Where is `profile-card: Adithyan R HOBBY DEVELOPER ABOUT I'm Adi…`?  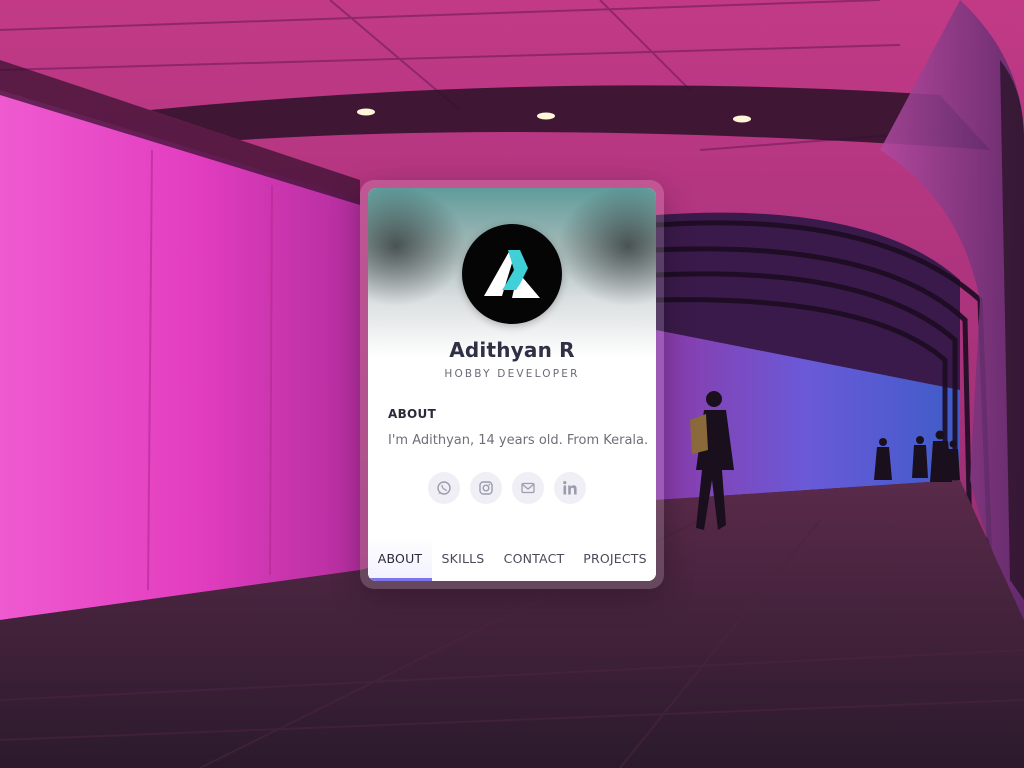
profile-card: Adithyan R HOBBY DEVELOPER ABOUT I'm Adi… is located at coordinates (512, 384).